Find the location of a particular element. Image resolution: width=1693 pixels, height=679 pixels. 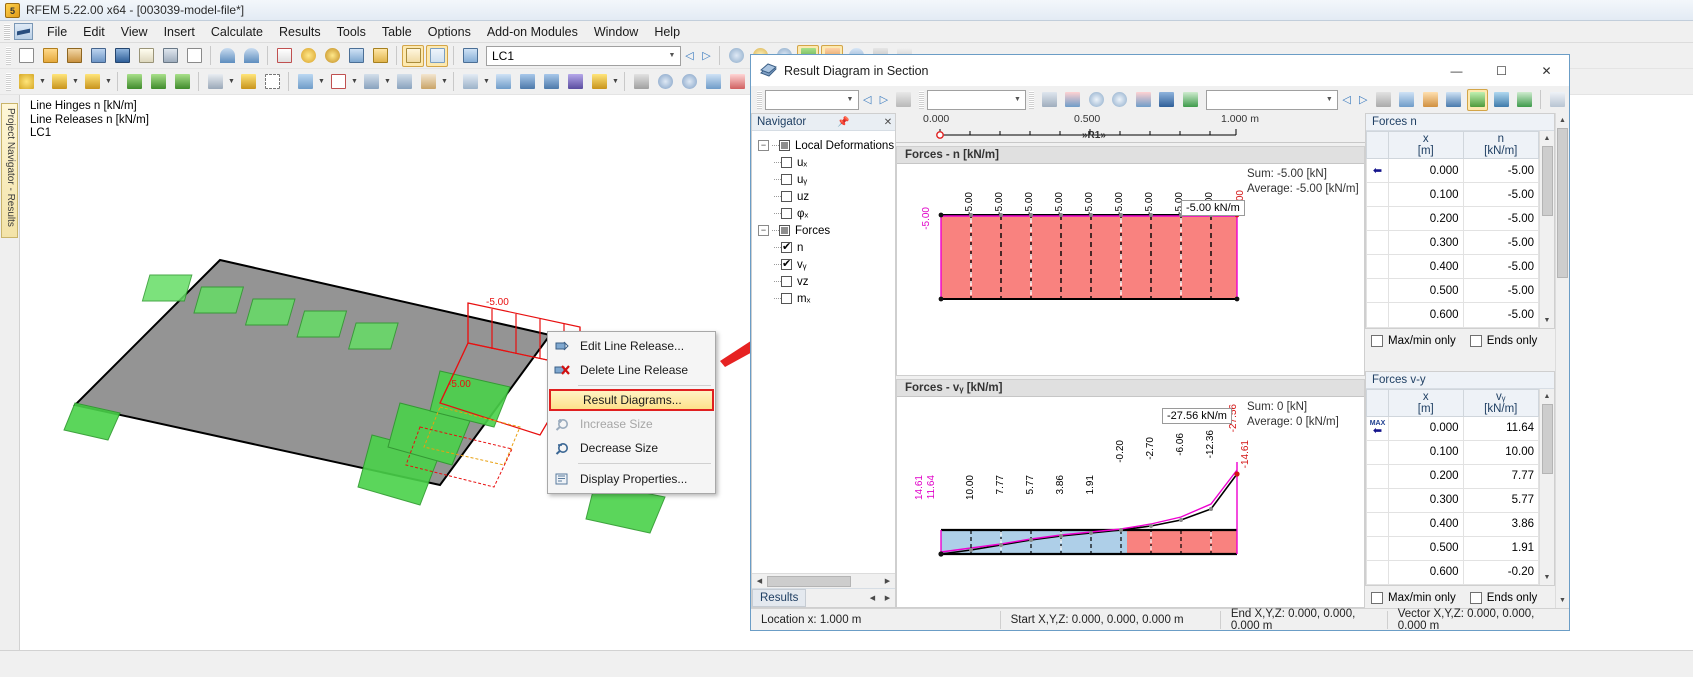

new-surface-load-icon is located at coordinates (575, 82).